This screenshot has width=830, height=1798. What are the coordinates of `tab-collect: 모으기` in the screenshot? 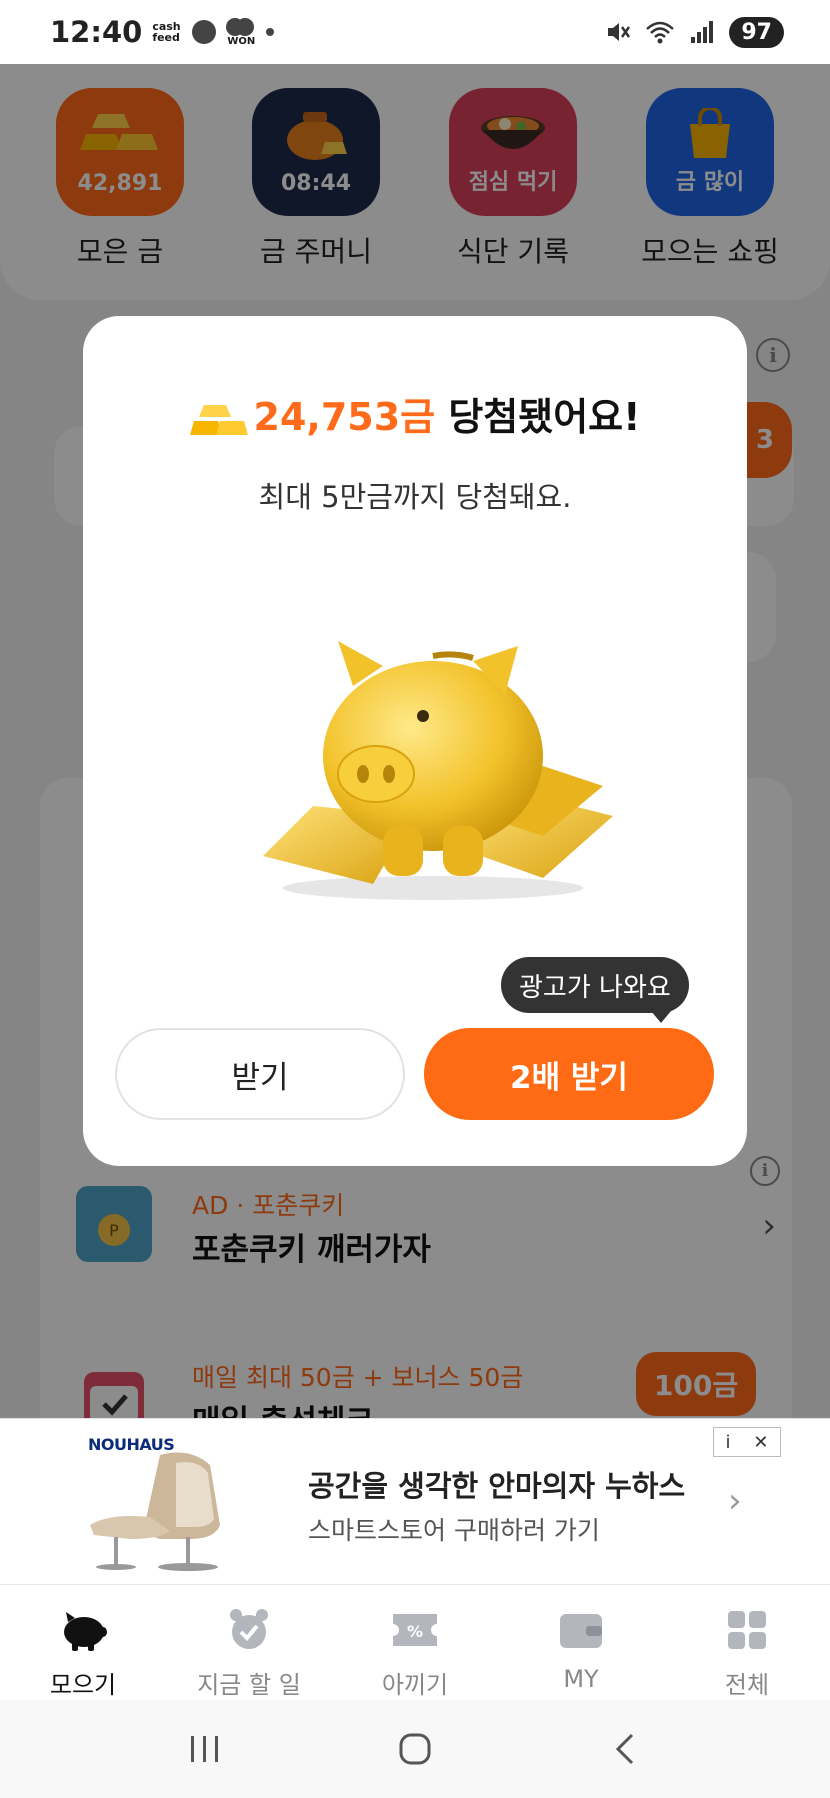 It's located at (83, 1642).